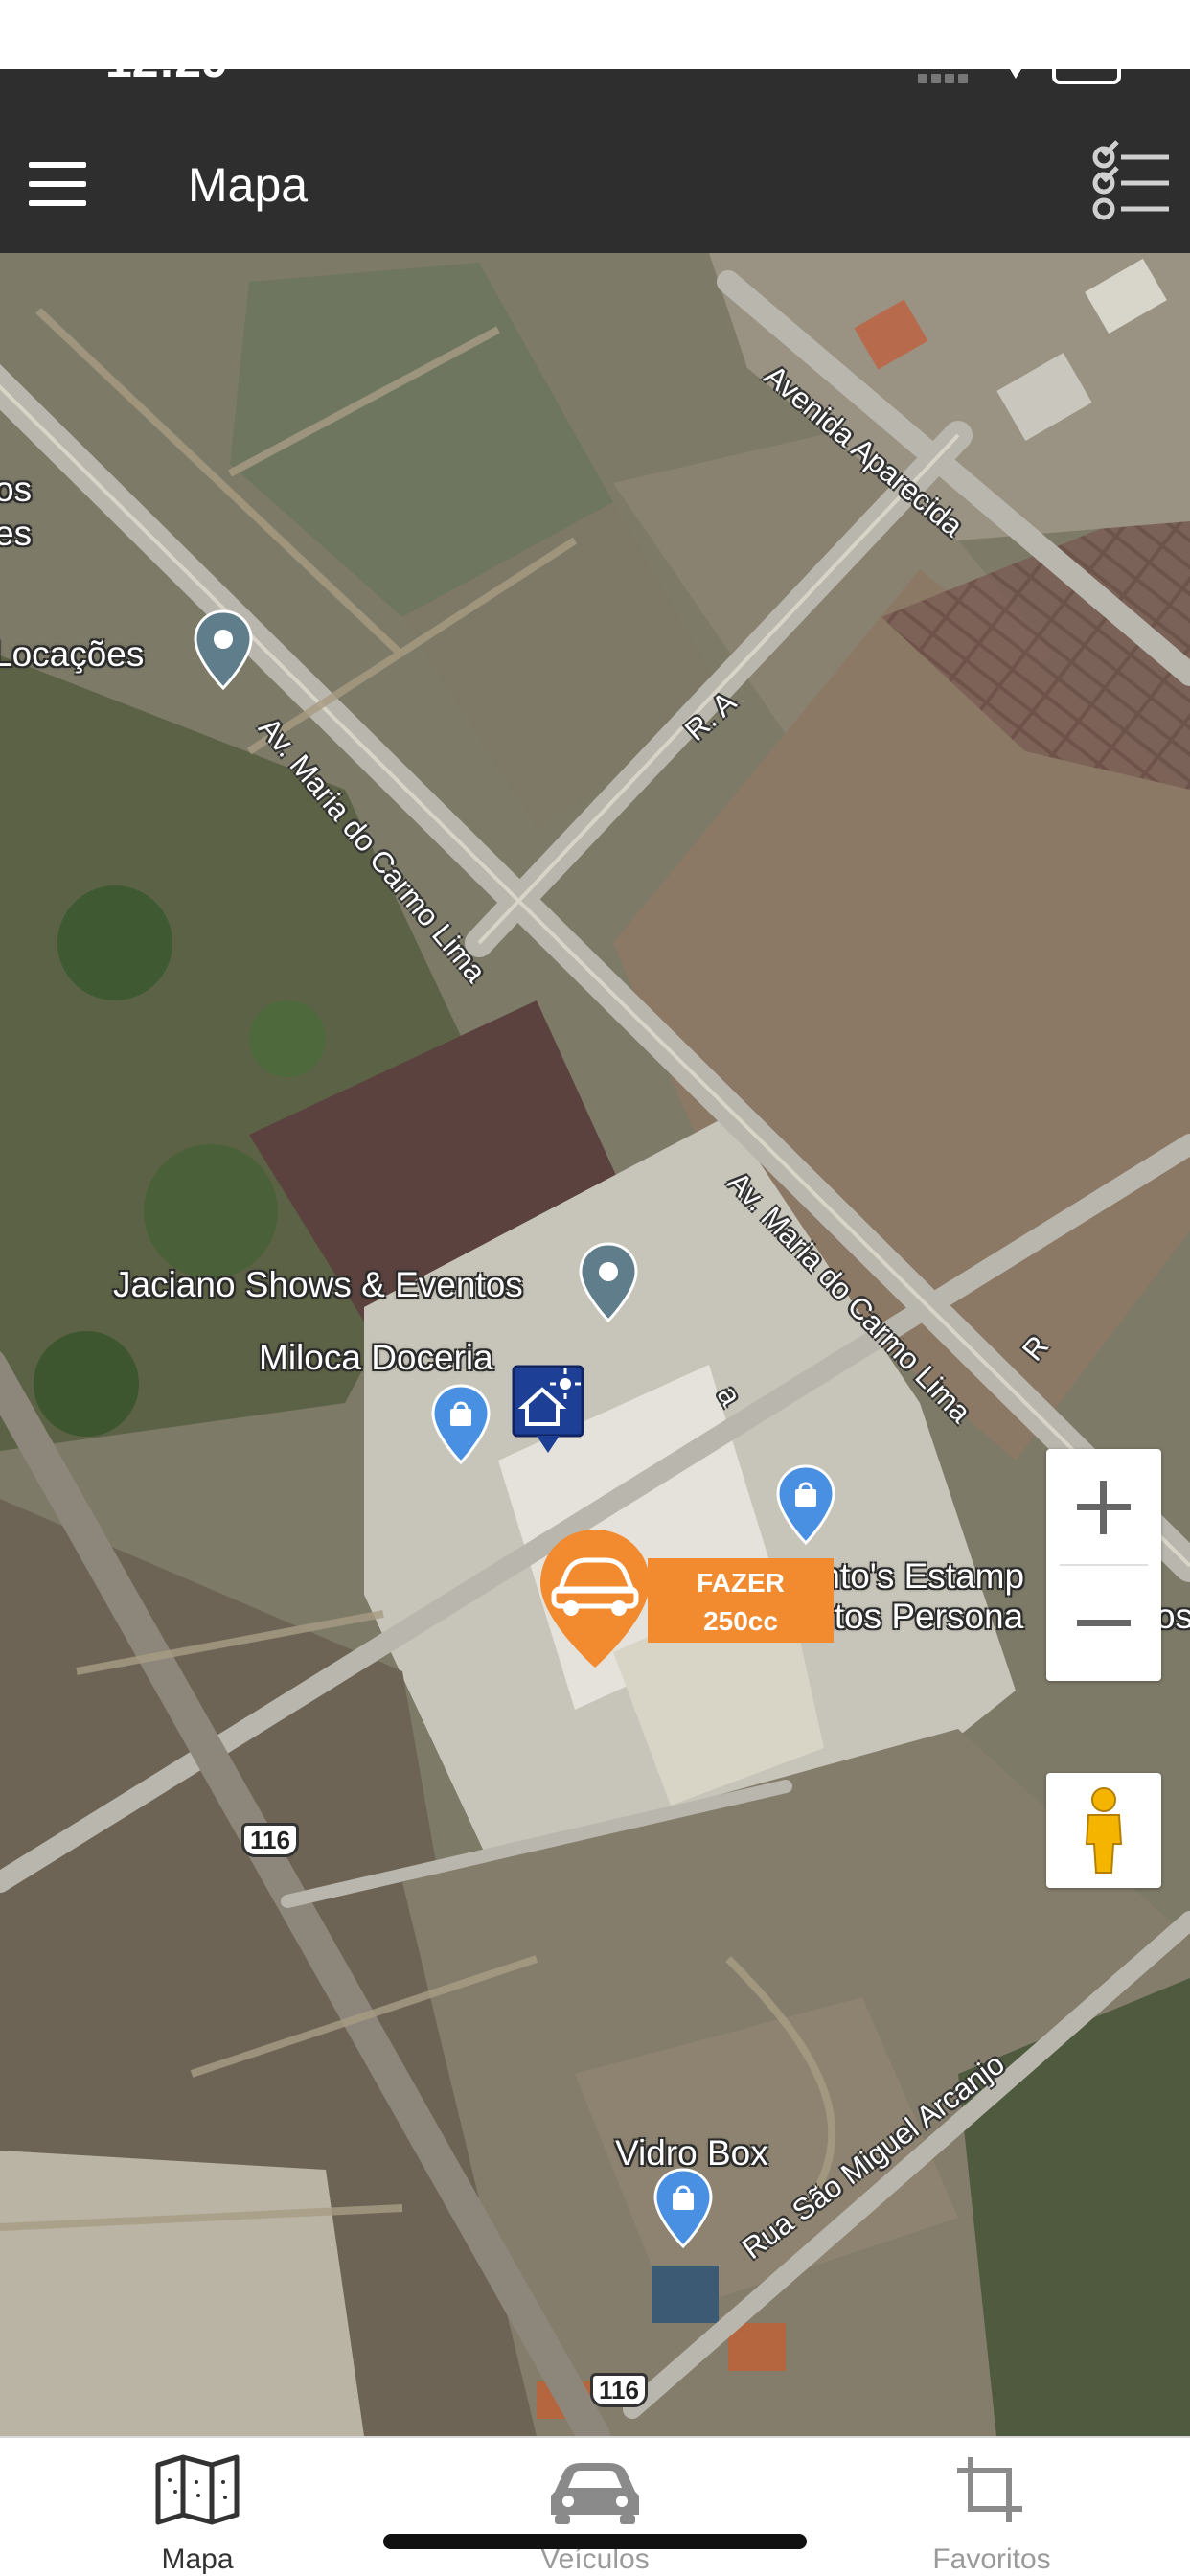 The image size is (1190, 2576). Describe the element at coordinates (595, 2541) in the screenshot. I see `home-indicator` at that location.